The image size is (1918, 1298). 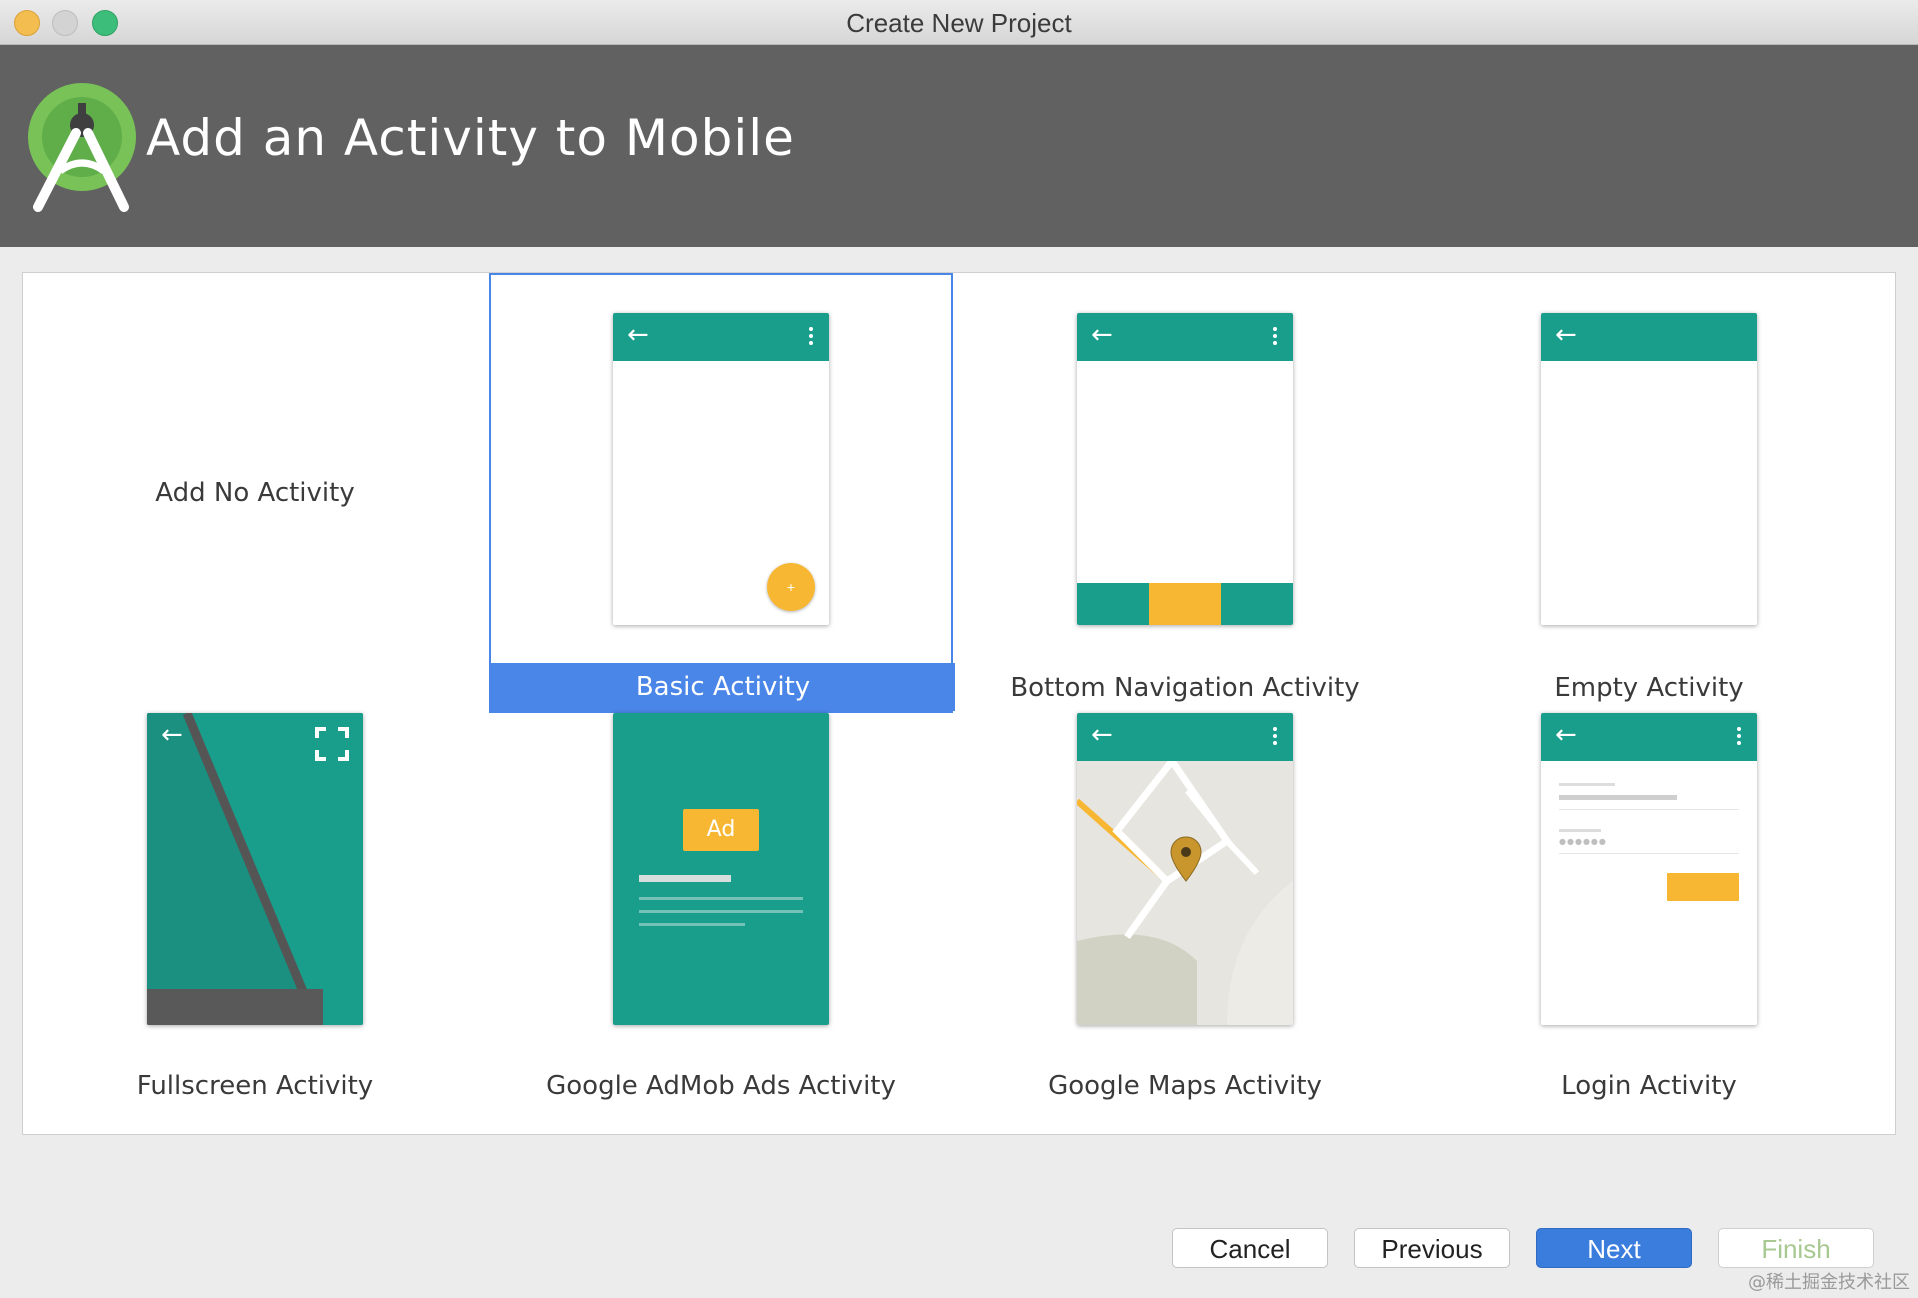 What do you see at coordinates (1614, 1248) in the screenshot?
I see `next-button: Next` at bounding box center [1614, 1248].